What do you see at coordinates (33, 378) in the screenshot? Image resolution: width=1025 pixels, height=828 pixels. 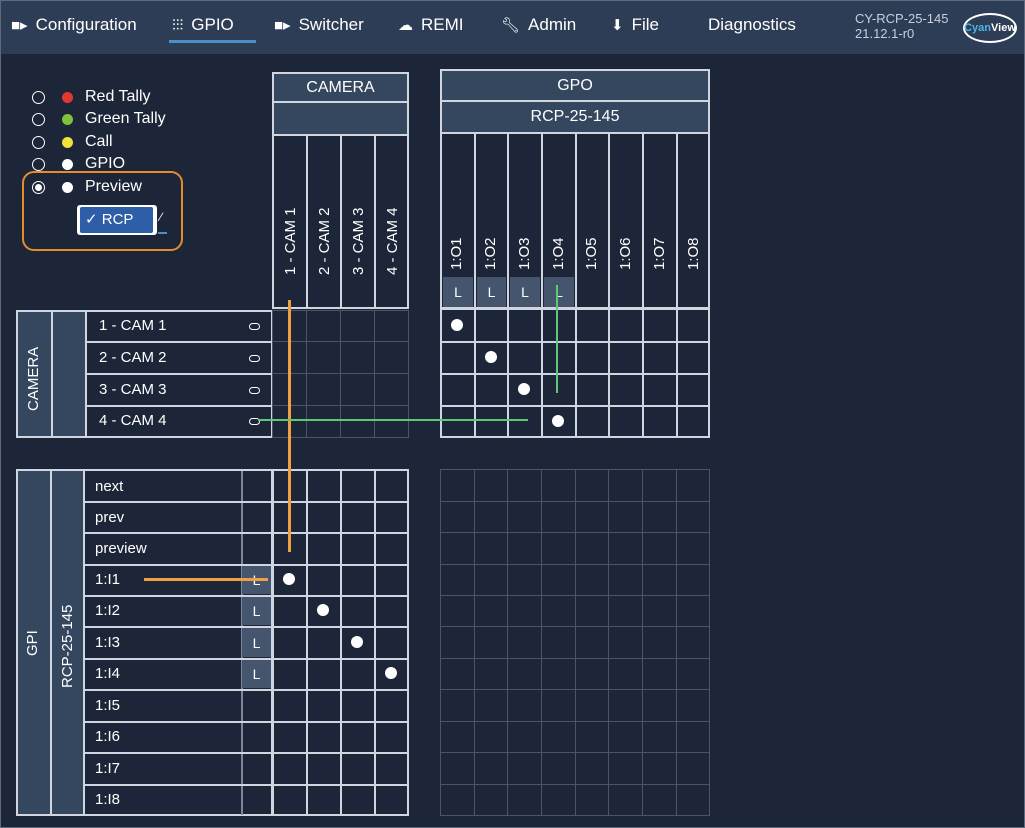 I see `camera-group-label: CAMERA` at bounding box center [33, 378].